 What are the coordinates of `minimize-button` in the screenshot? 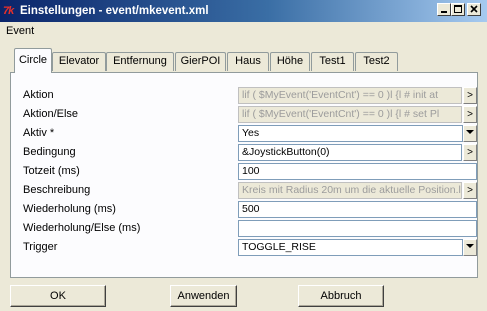 It's located at (444, 9).